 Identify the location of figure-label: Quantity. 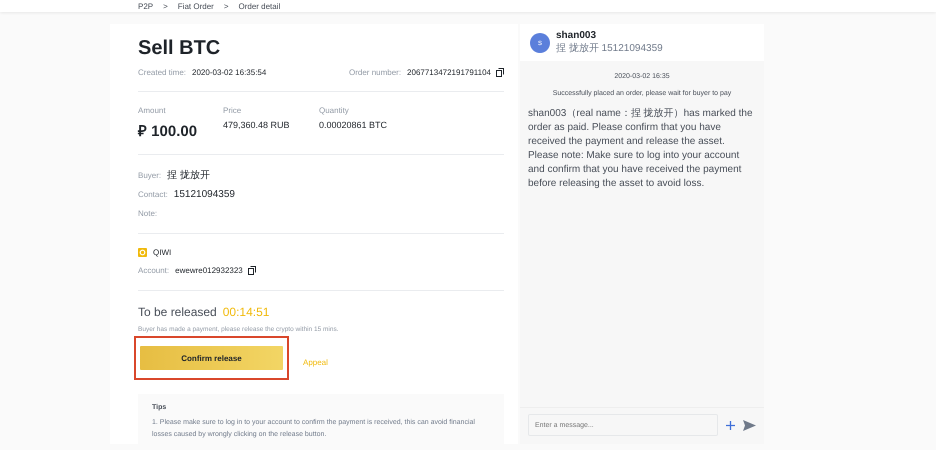
(334, 110).